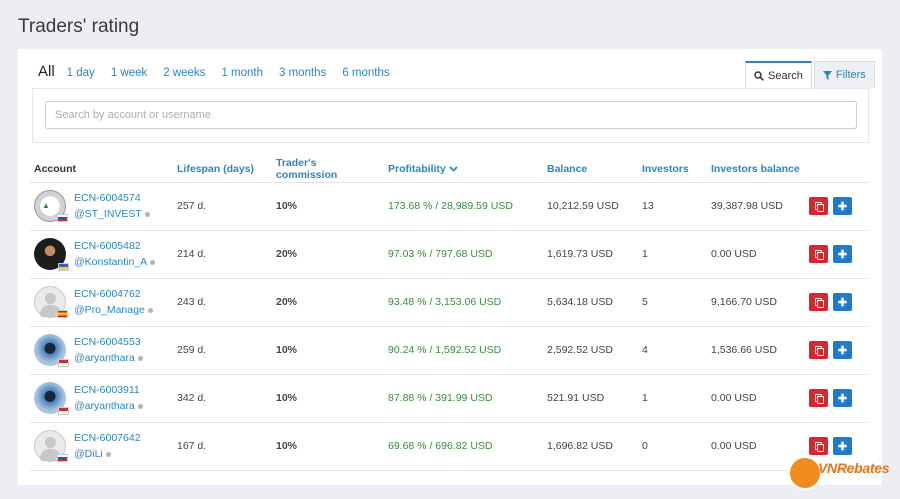 This screenshot has width=900, height=499. What do you see at coordinates (672, 446) in the screenshot?
I see `investors-cell: 0` at bounding box center [672, 446].